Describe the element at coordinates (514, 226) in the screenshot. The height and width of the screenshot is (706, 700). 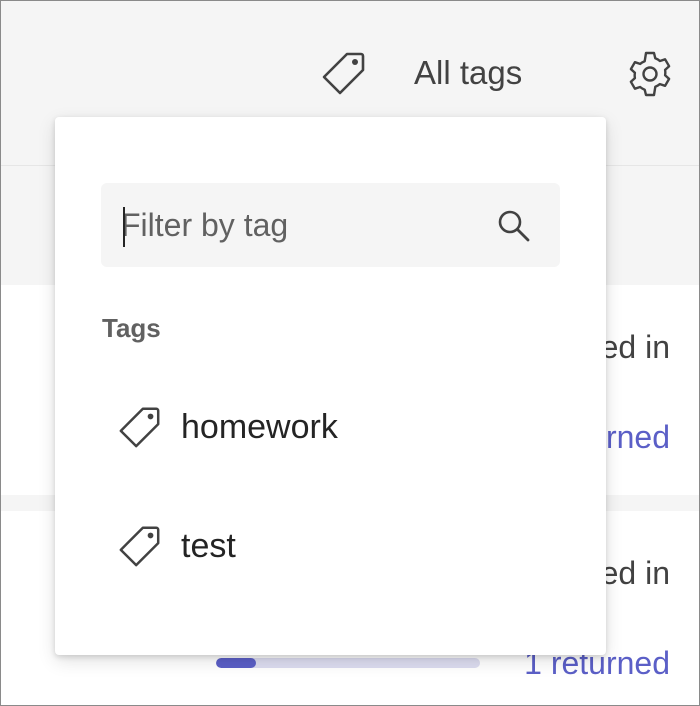
I see `search-icon` at that location.